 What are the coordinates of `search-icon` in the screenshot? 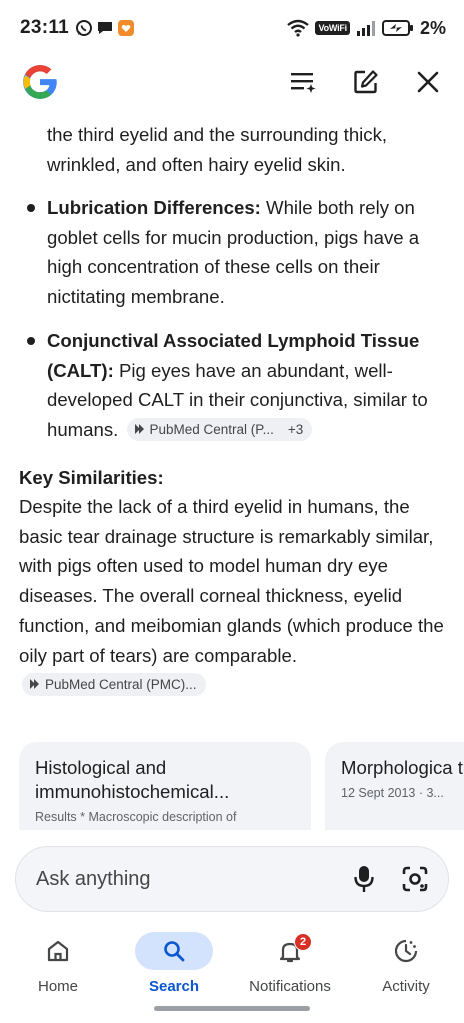 It's located at (174, 951).